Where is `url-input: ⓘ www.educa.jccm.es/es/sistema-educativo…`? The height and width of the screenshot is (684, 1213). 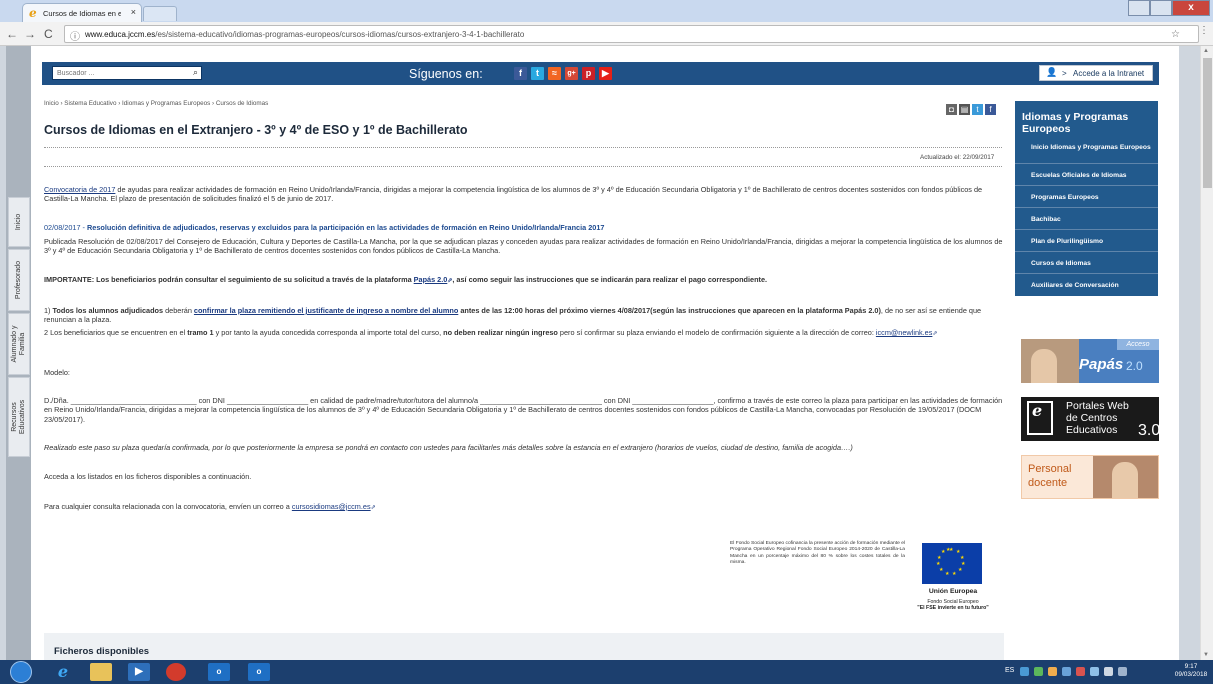 url-input: ⓘ www.educa.jccm.es/es/sistema-educativo… is located at coordinates (631, 34).